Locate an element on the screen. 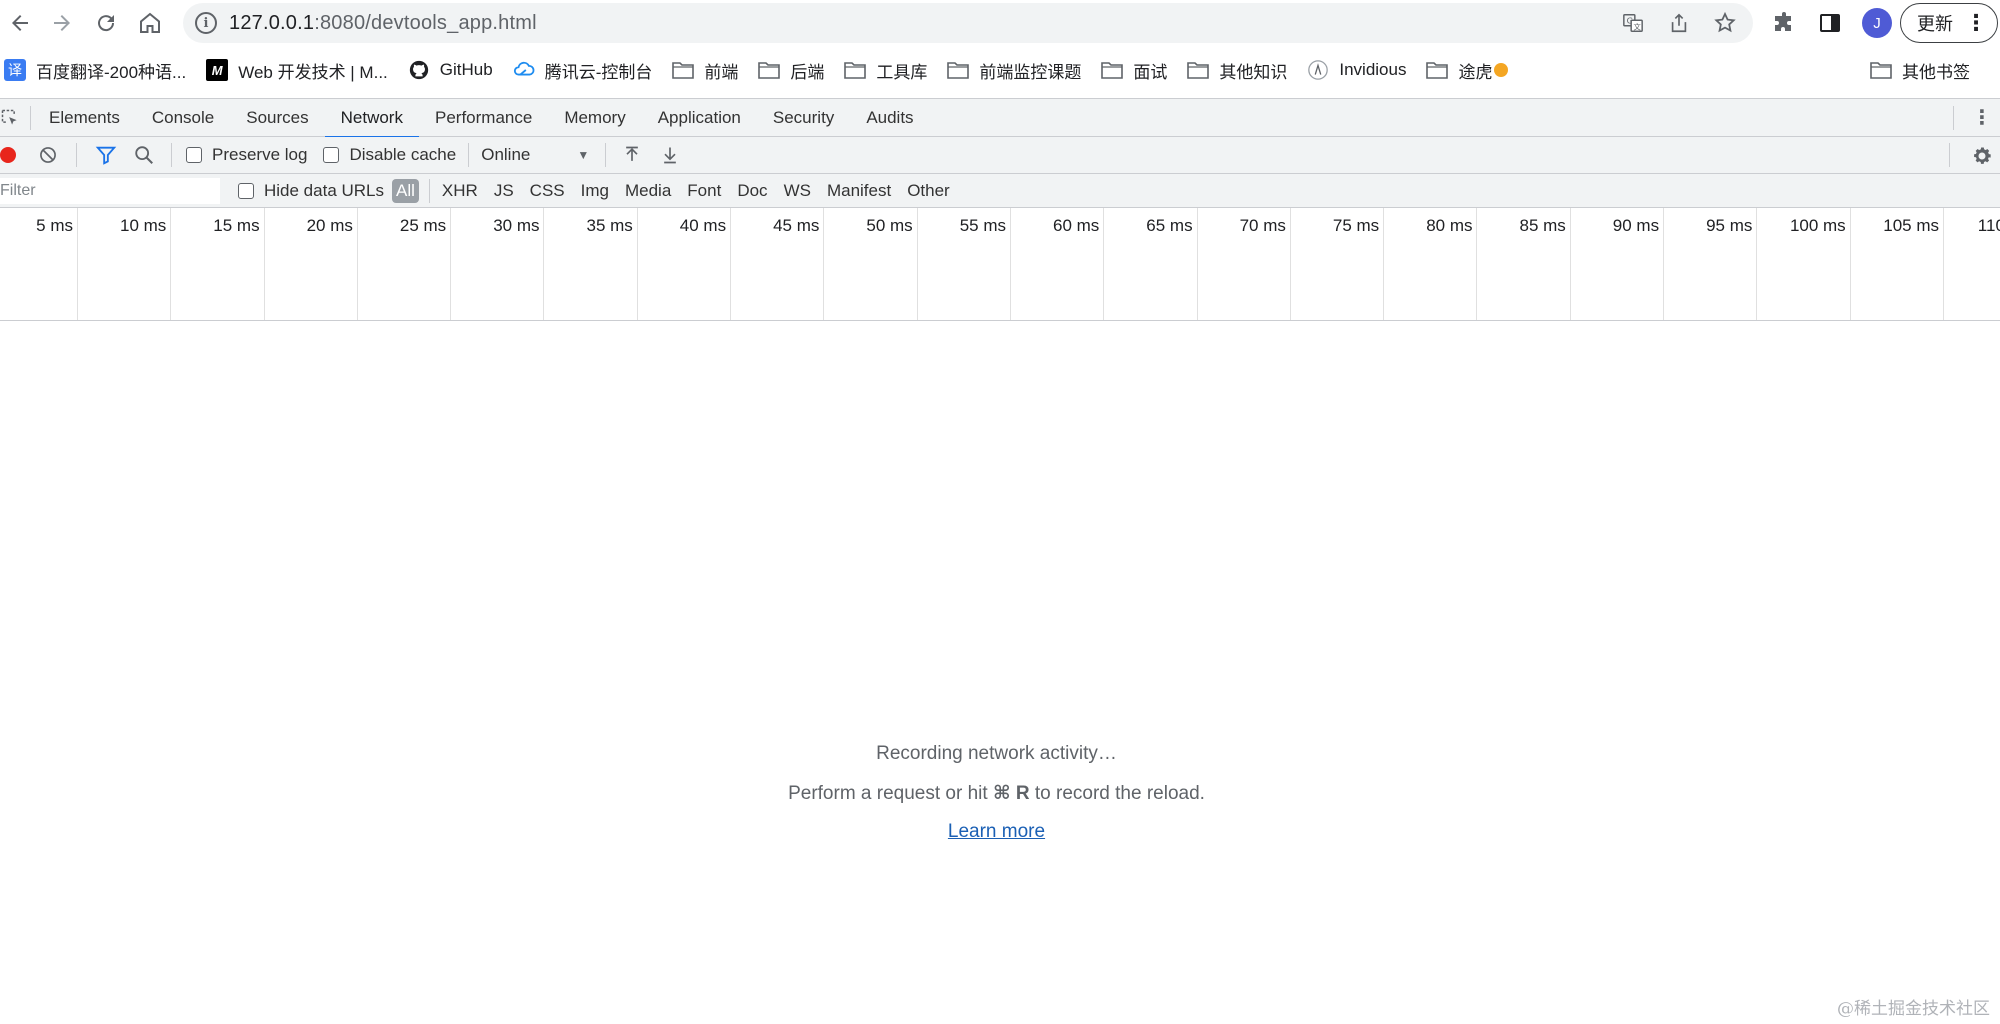  tab-network: Network is located at coordinates (372, 118).